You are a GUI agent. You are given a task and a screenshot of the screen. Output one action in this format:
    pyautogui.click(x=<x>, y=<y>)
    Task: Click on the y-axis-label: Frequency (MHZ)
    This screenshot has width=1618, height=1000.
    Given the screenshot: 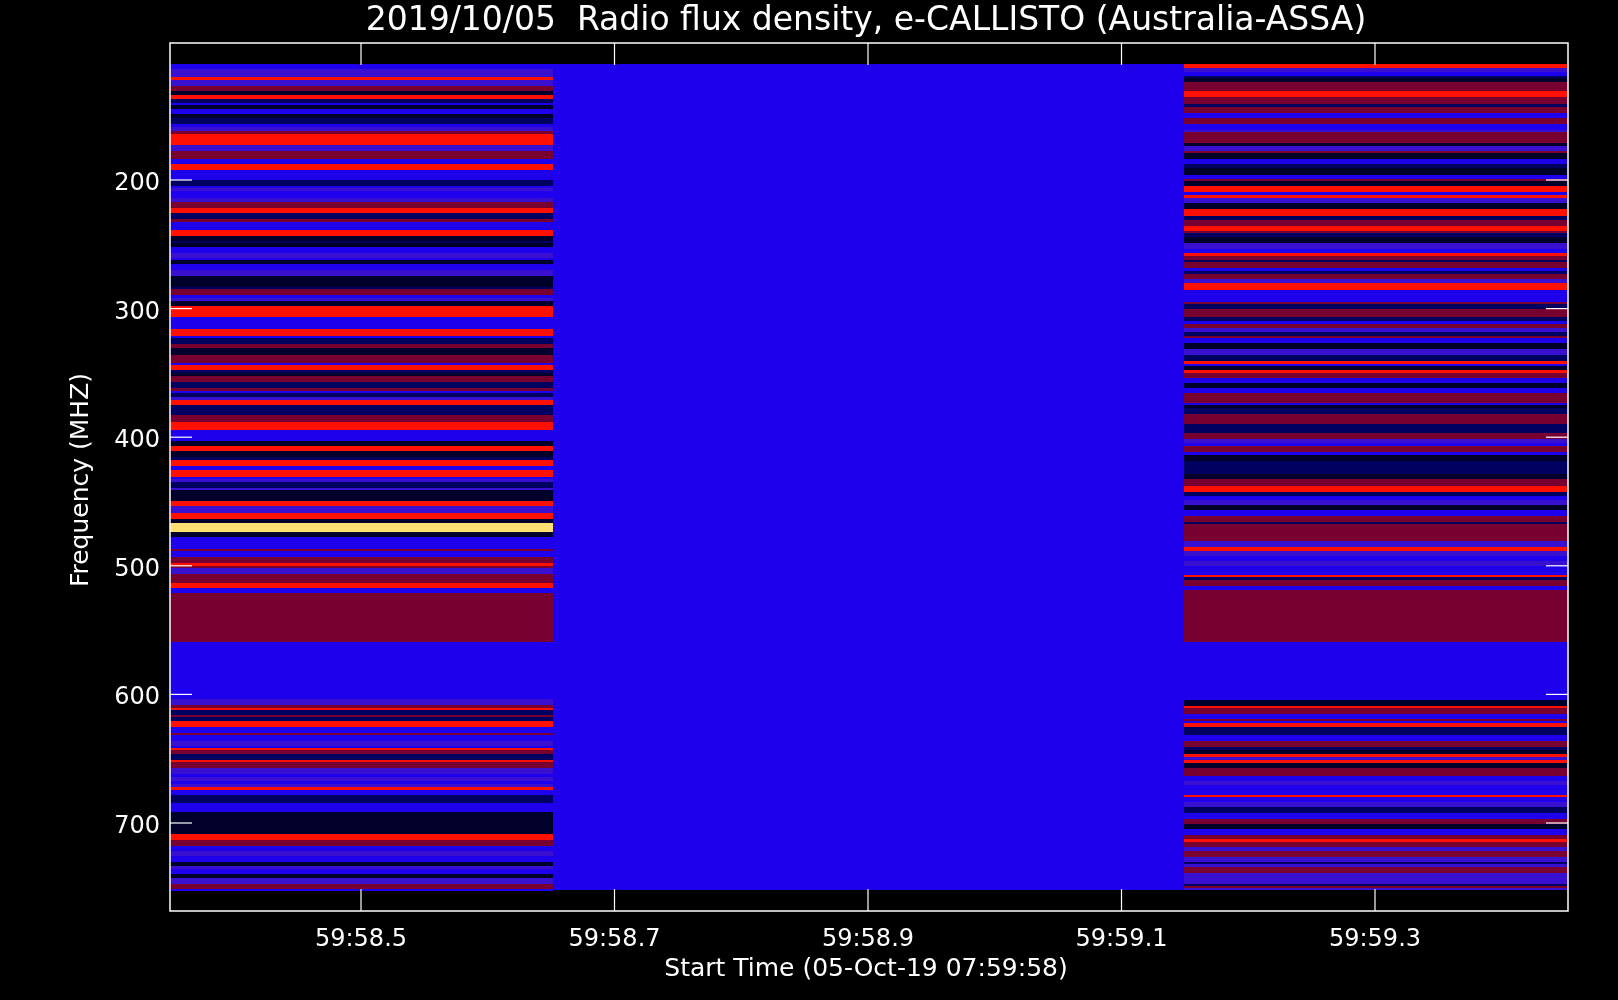 What is the action you would take?
    pyautogui.click(x=79, y=480)
    